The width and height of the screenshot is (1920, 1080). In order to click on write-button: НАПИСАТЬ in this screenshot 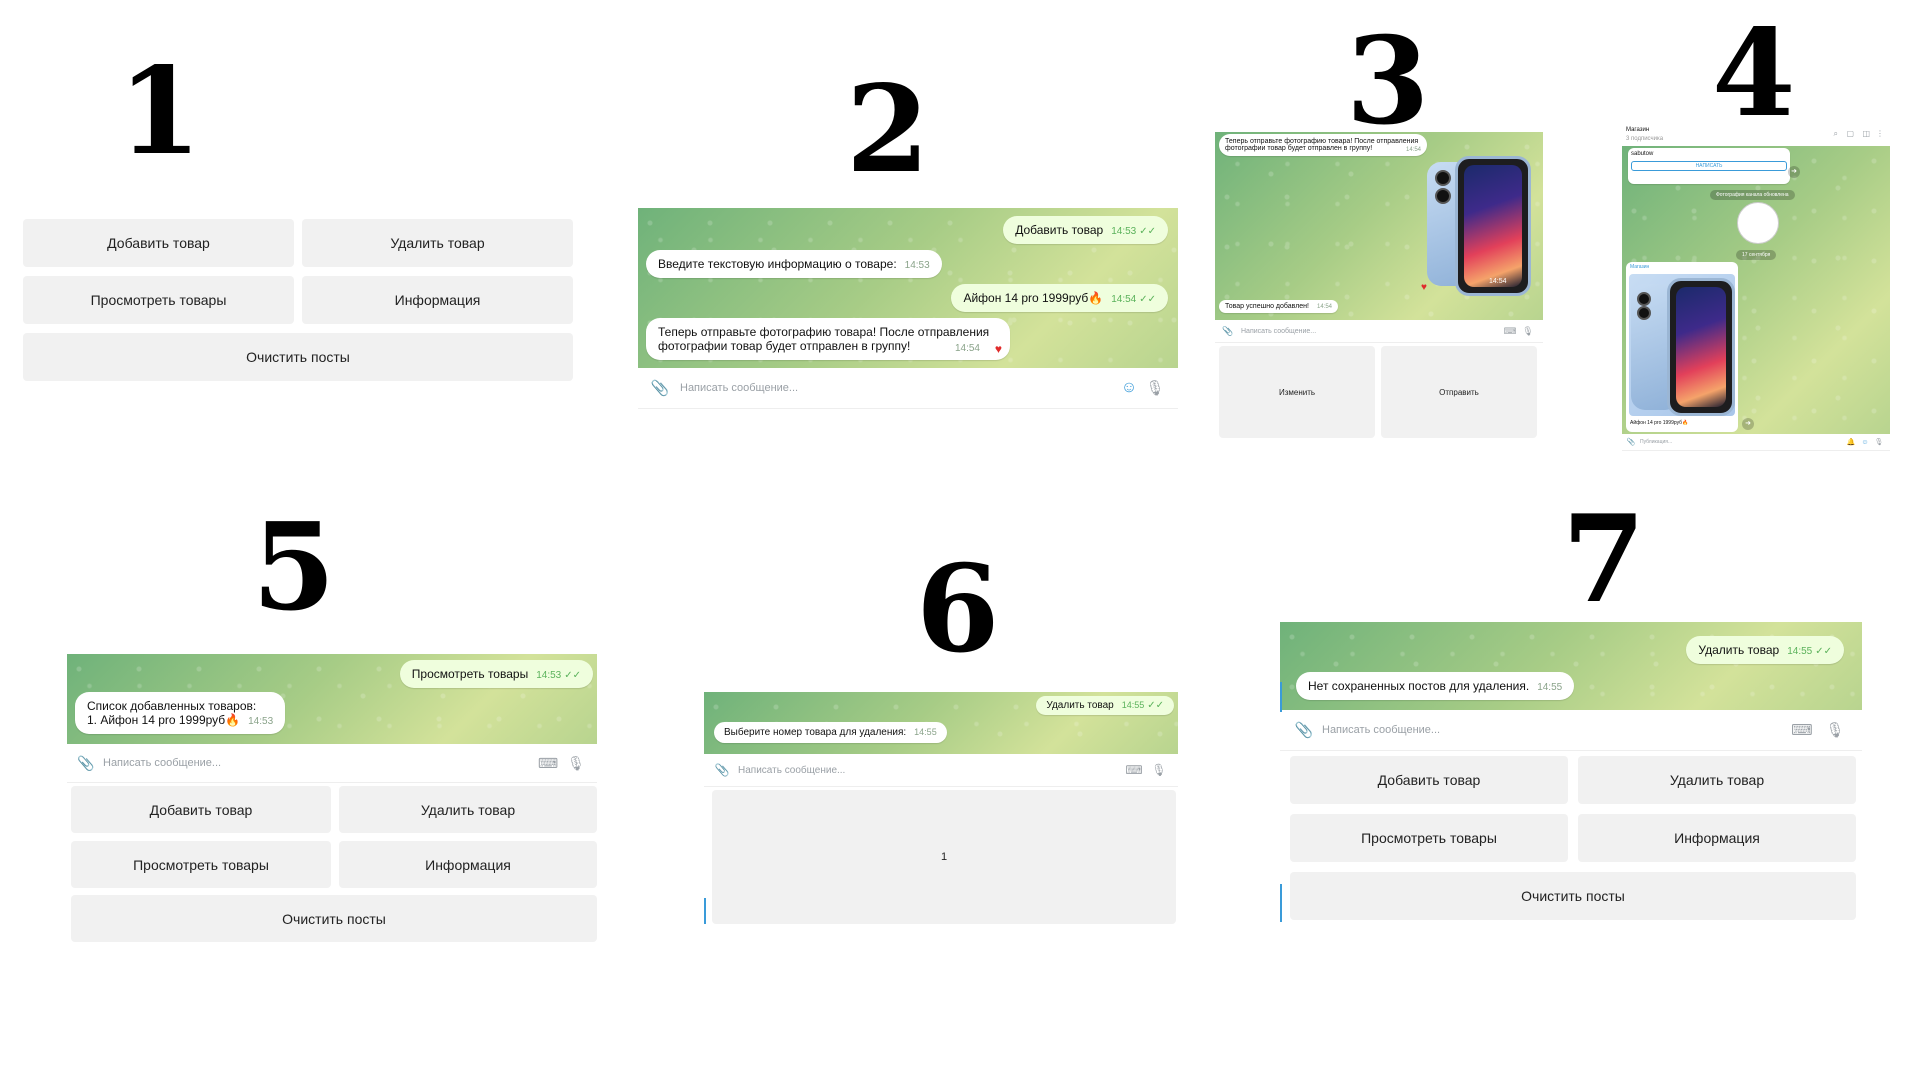, I will do `click(1709, 166)`.